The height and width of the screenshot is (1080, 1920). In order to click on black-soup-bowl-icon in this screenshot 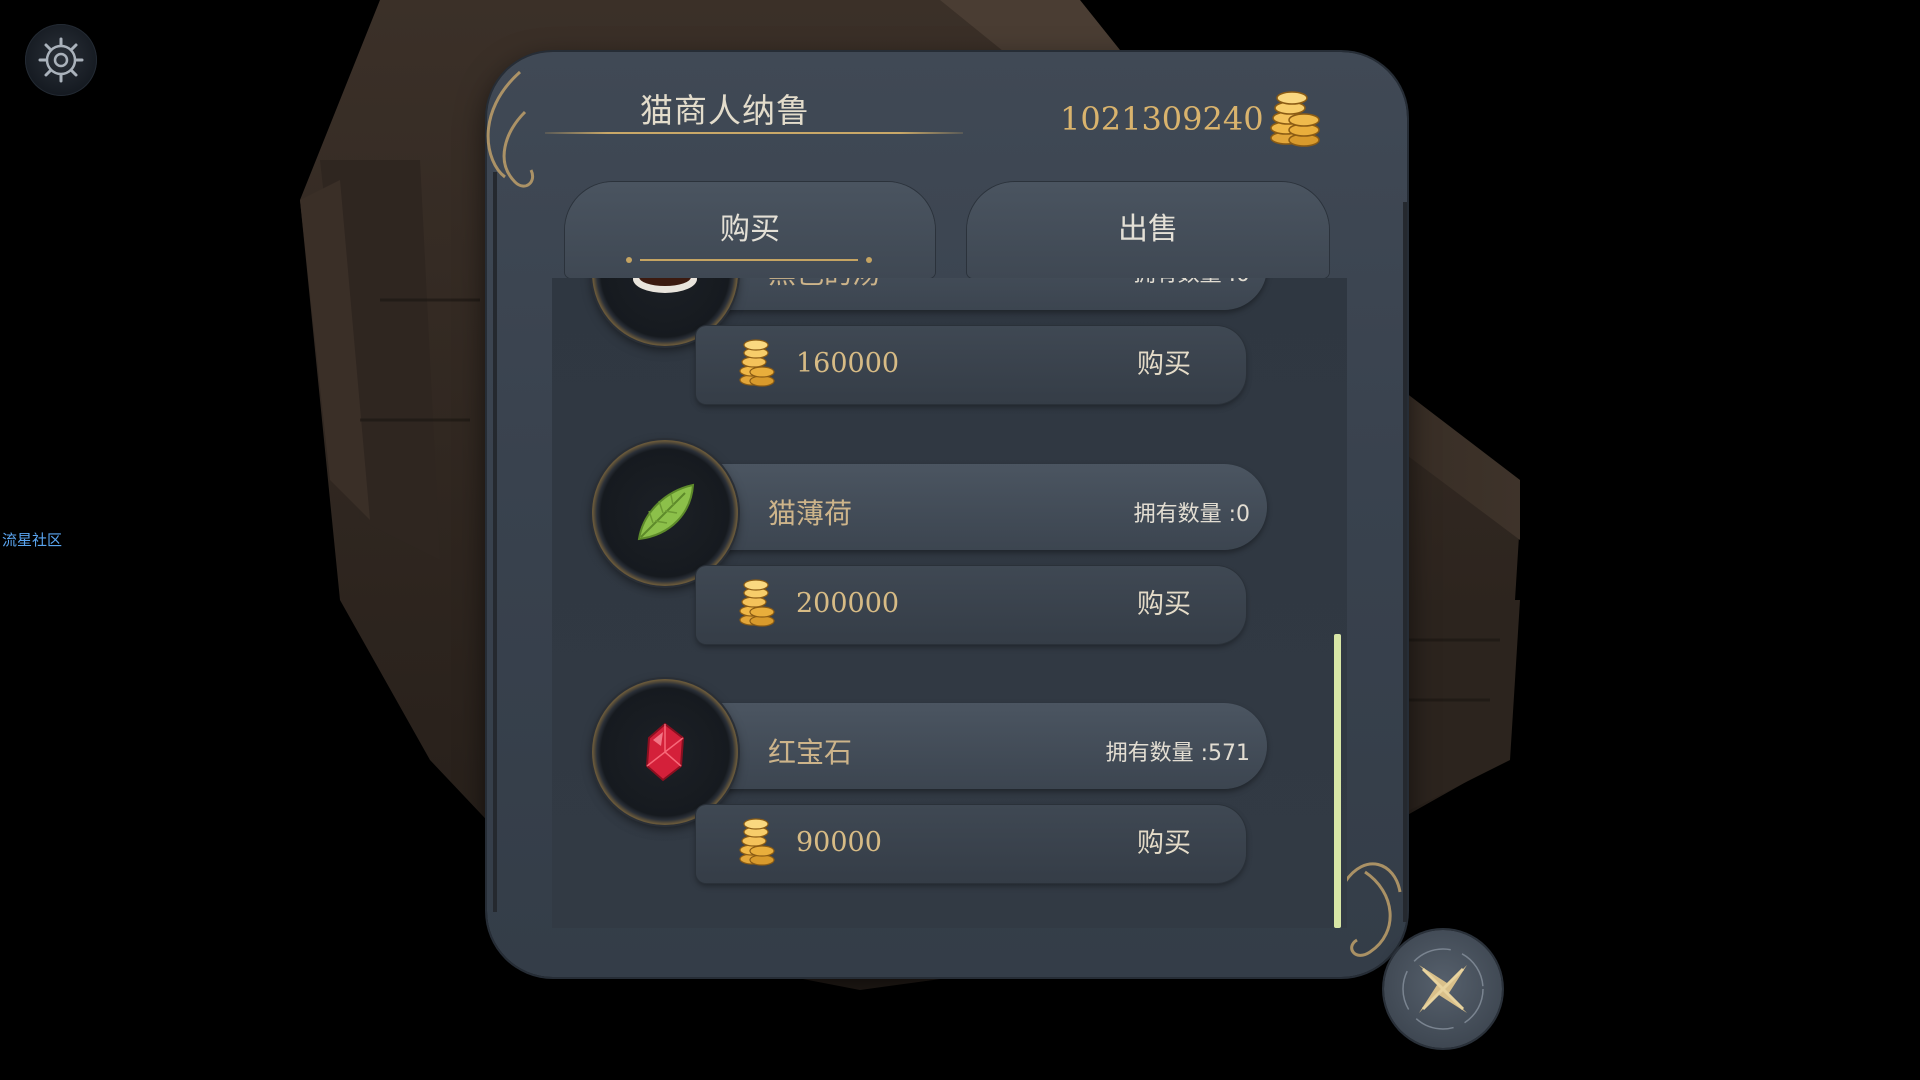, I will do `click(665, 285)`.